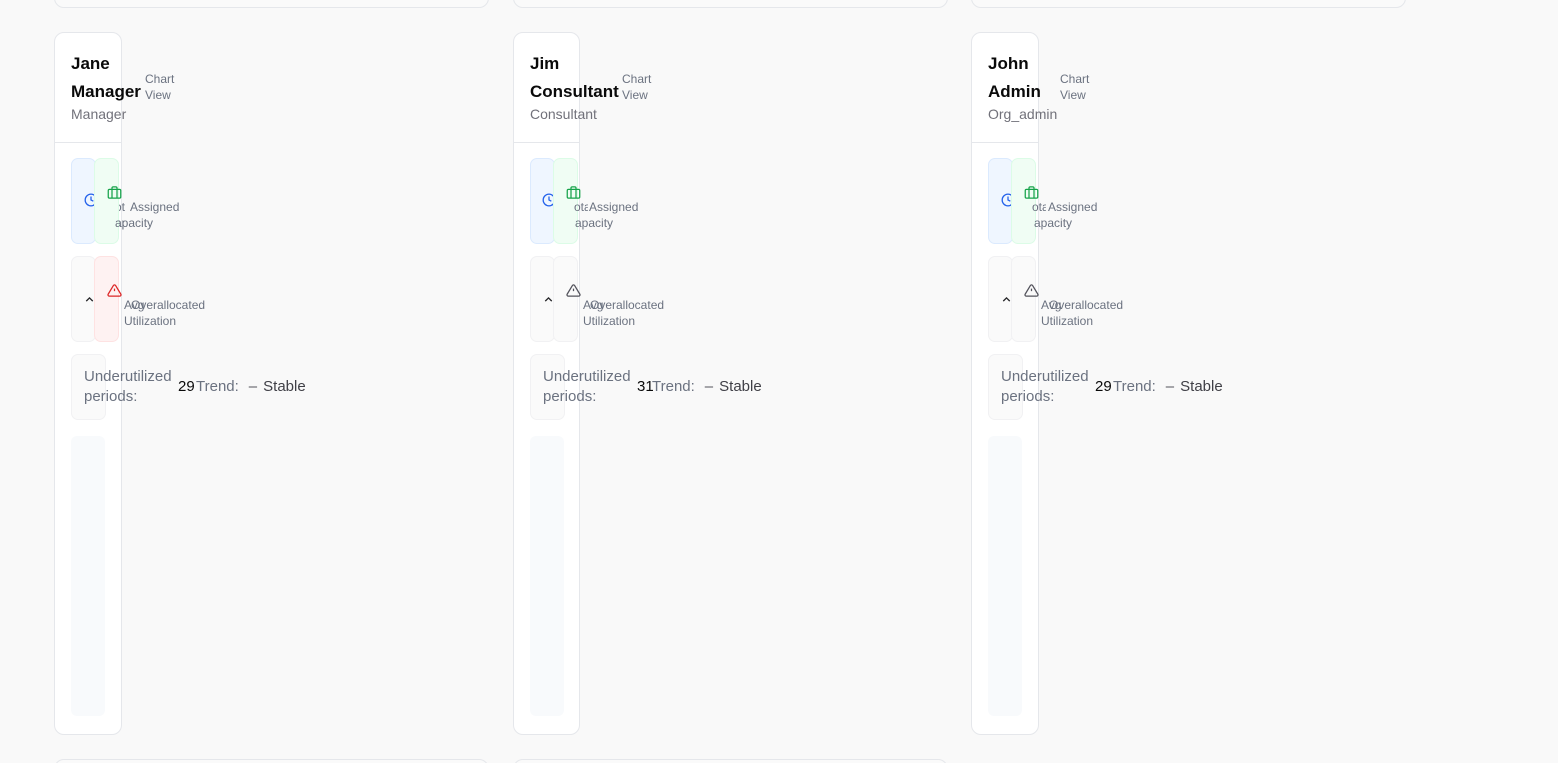 The height and width of the screenshot is (763, 1558). Describe the element at coordinates (574, 77) in the screenshot. I see `user-name: Jim Consultant` at that location.